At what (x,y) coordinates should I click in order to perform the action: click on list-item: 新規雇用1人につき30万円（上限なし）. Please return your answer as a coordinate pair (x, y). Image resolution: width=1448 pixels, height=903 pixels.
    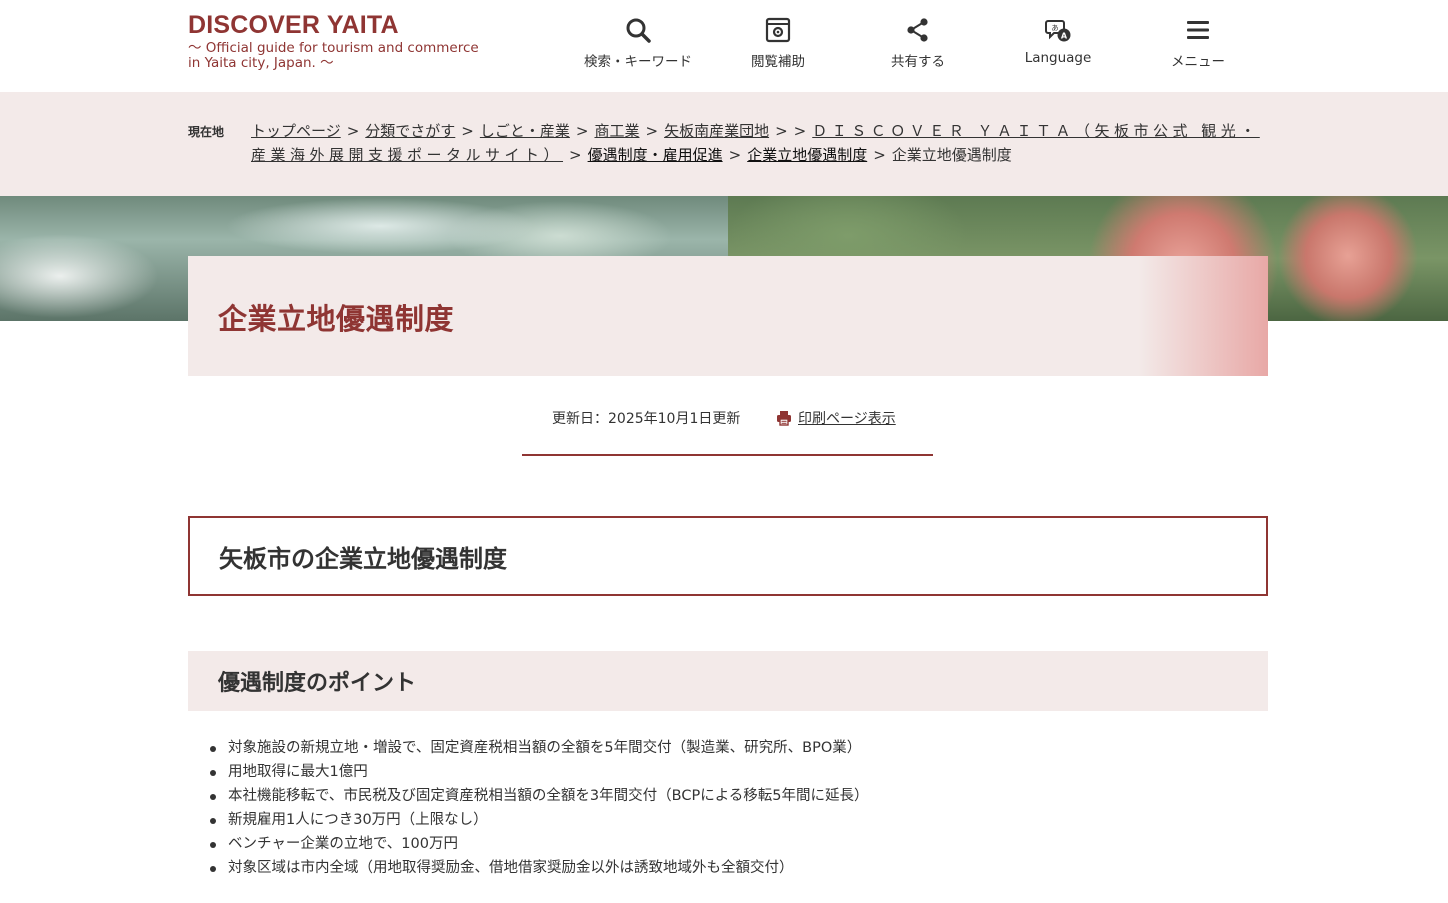
    Looking at the image, I should click on (738, 820).